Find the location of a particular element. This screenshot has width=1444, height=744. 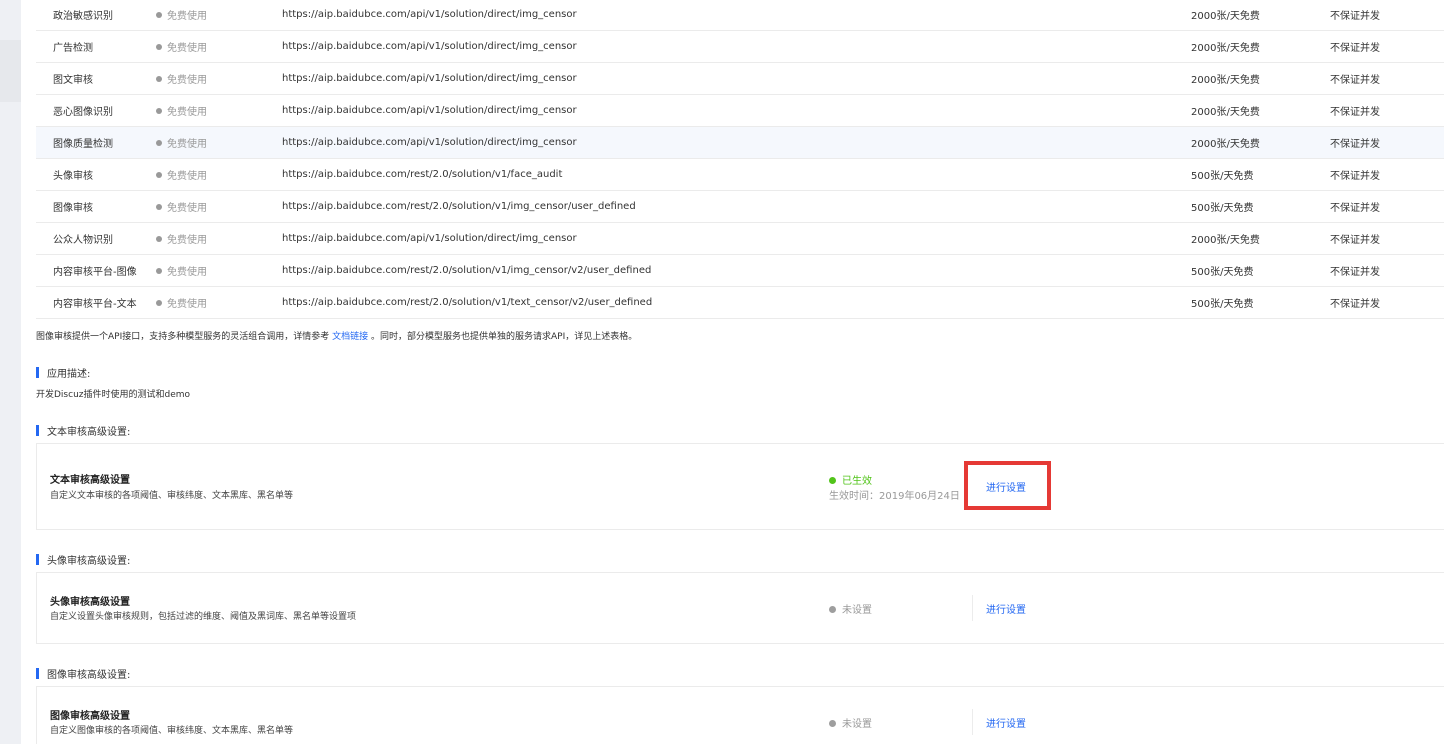

api-name: 图像质量检测 is located at coordinates (96, 142).